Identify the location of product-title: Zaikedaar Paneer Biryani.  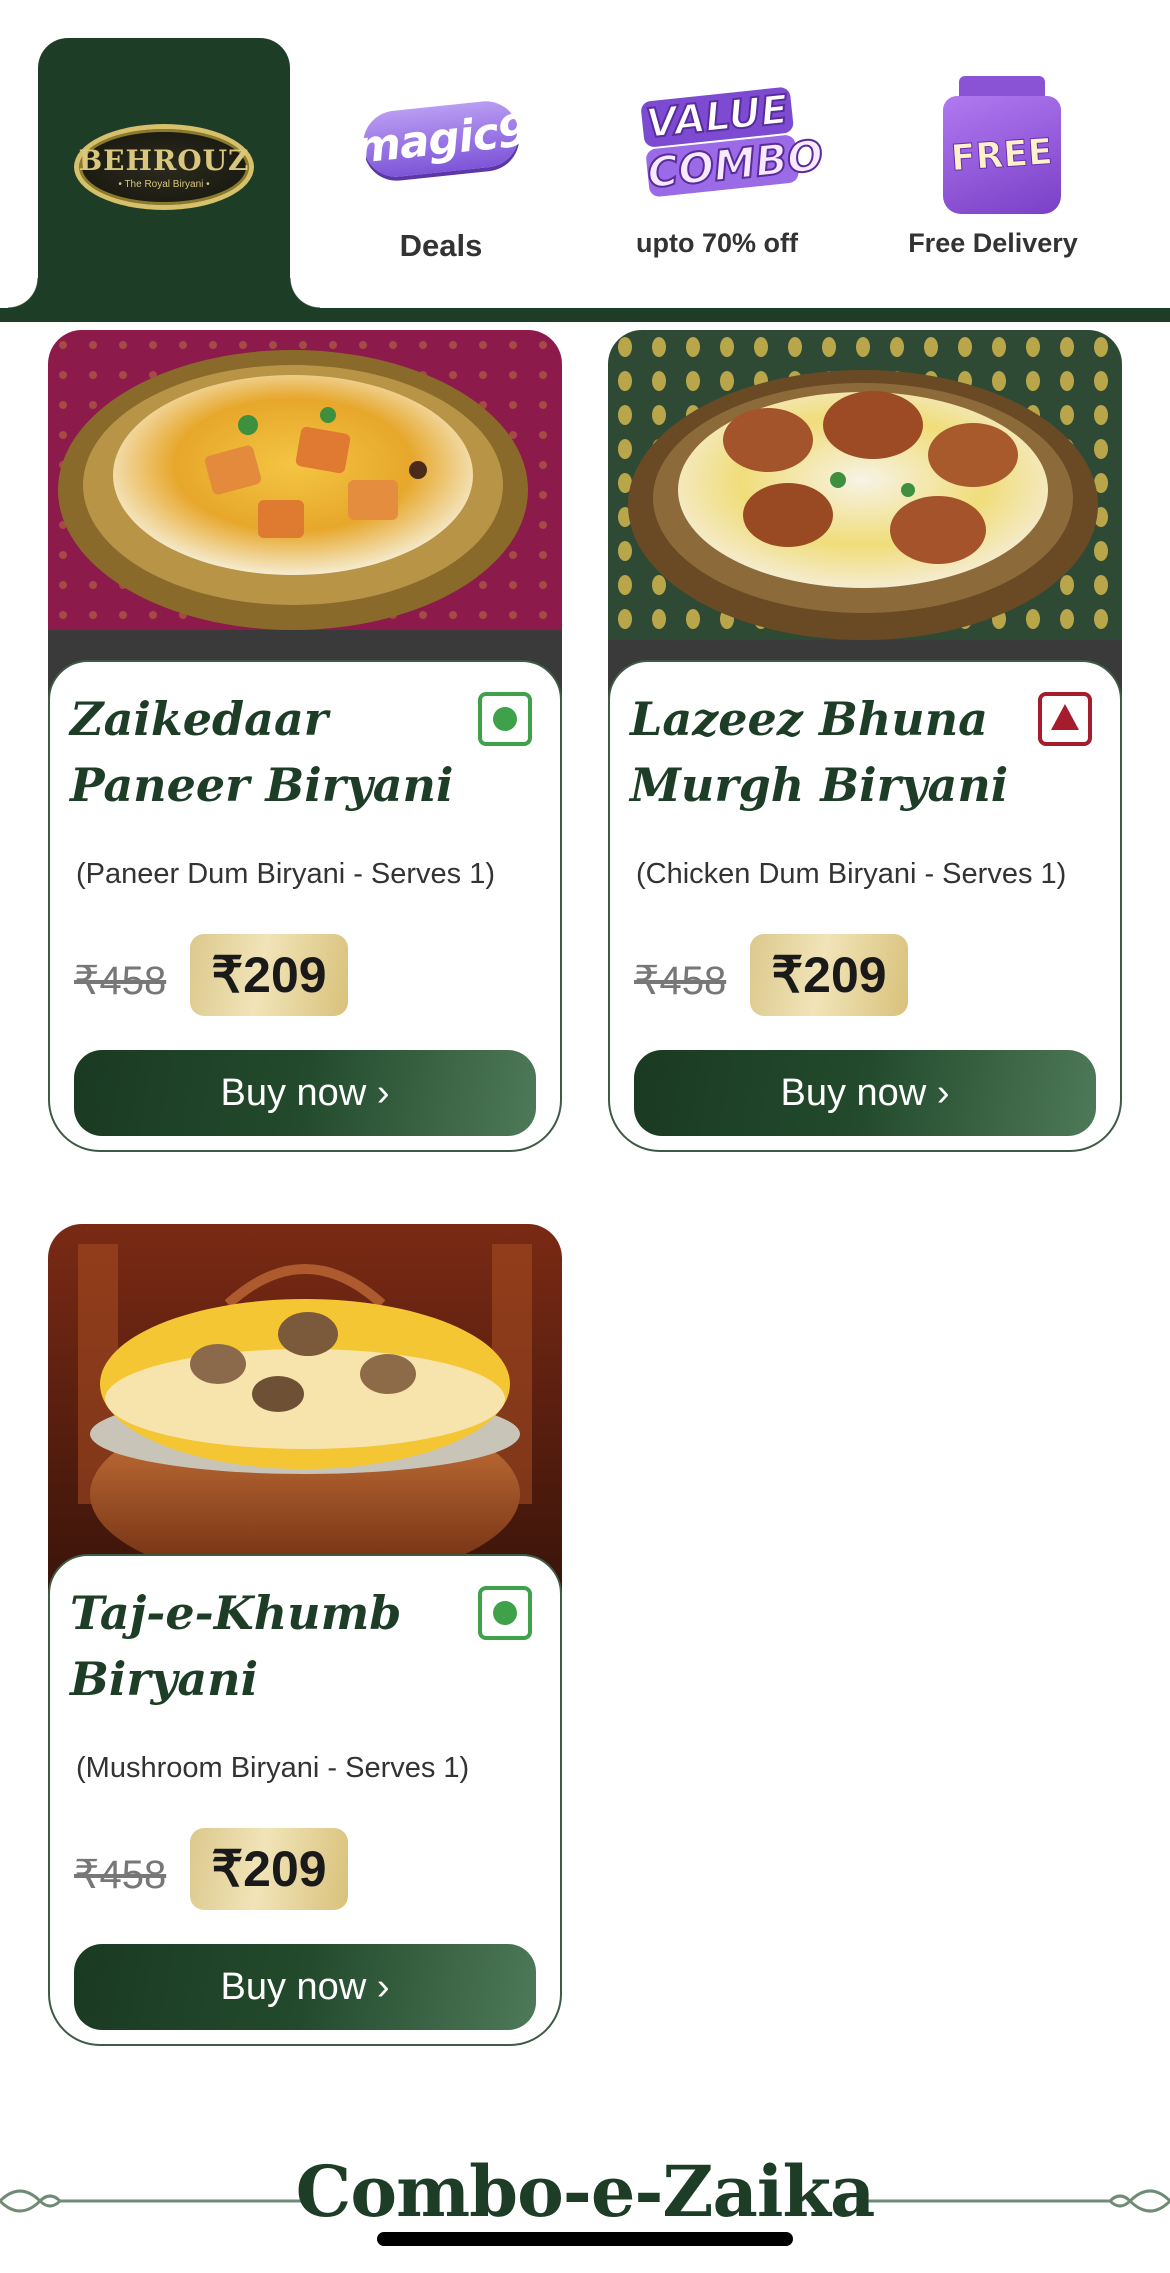
(262, 752).